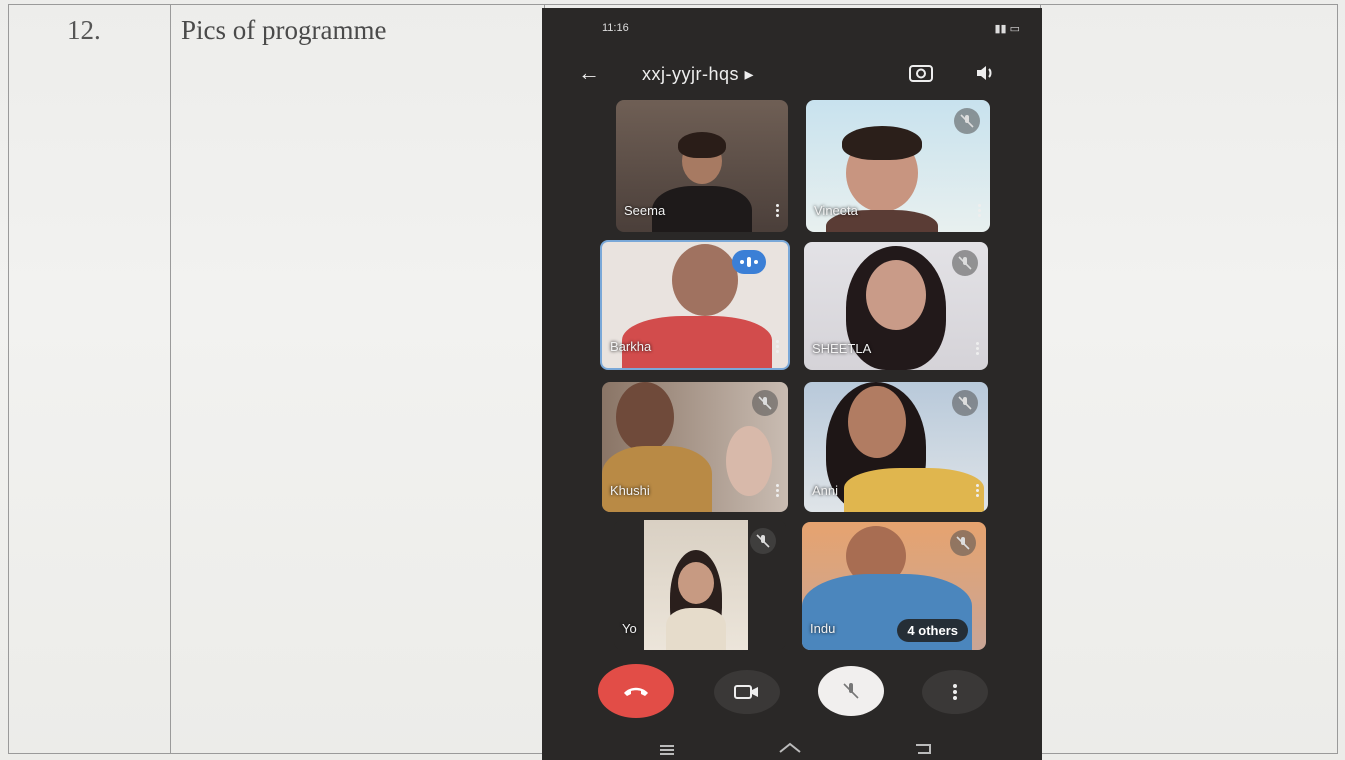 The image size is (1345, 760). I want to click on meeting-code-text: xxj-yyjr-hqs, so click(691, 74).